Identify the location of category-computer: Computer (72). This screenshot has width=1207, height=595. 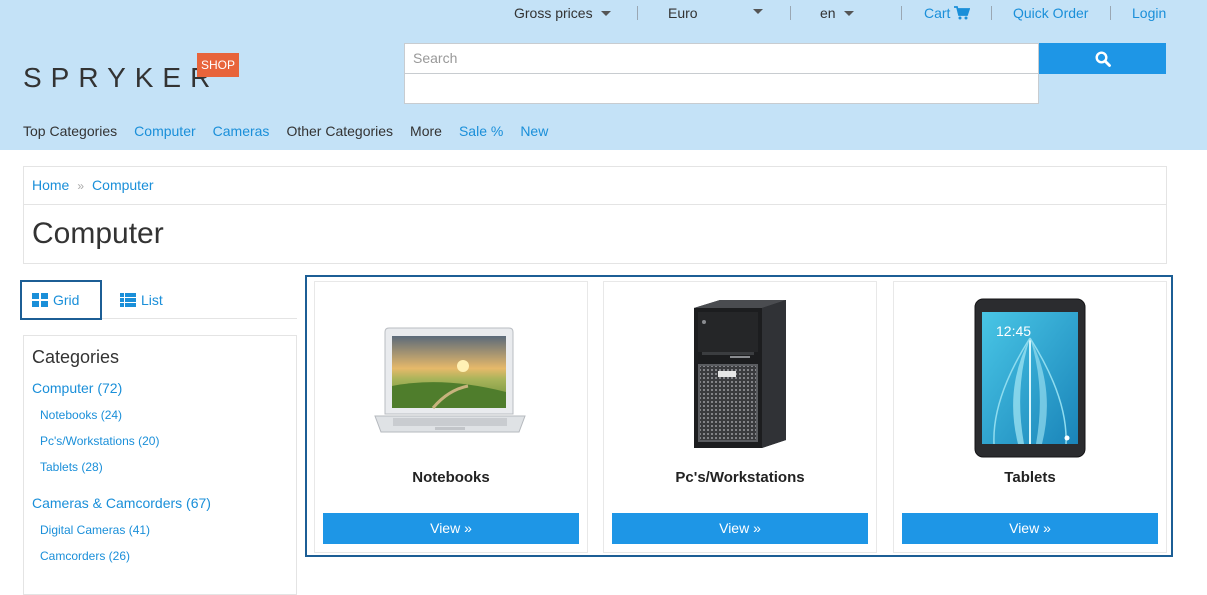
(77, 388).